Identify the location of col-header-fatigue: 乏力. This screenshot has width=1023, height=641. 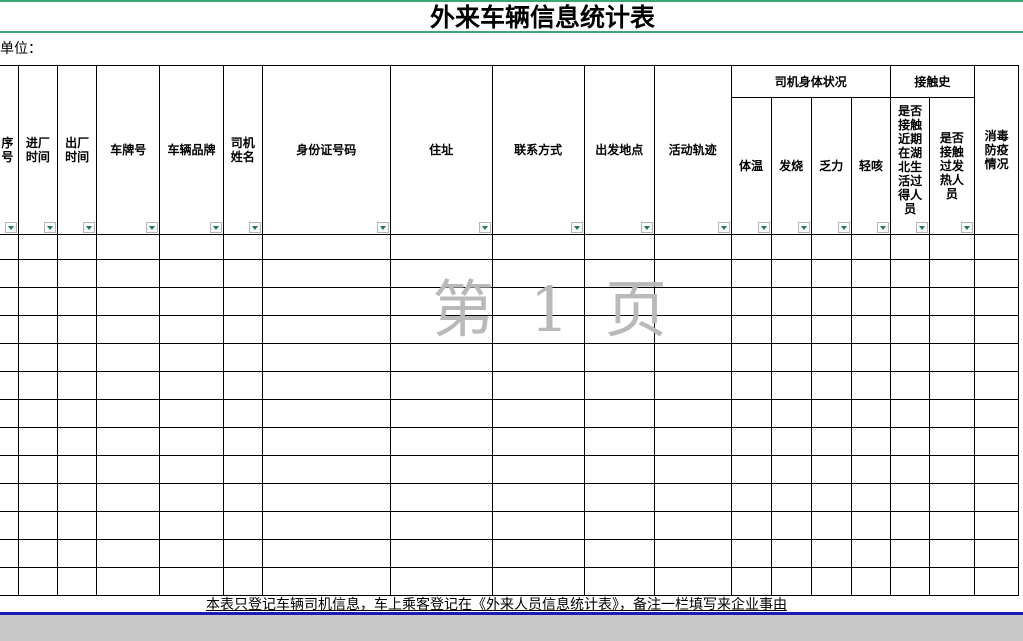
(831, 166).